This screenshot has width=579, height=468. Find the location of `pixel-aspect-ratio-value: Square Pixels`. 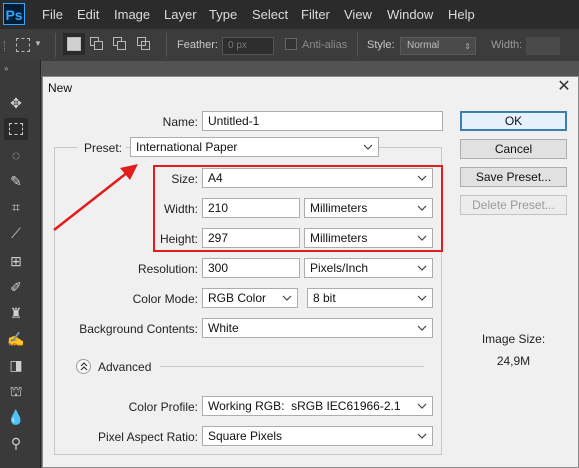

pixel-aspect-ratio-value: Square Pixels is located at coordinates (245, 436).